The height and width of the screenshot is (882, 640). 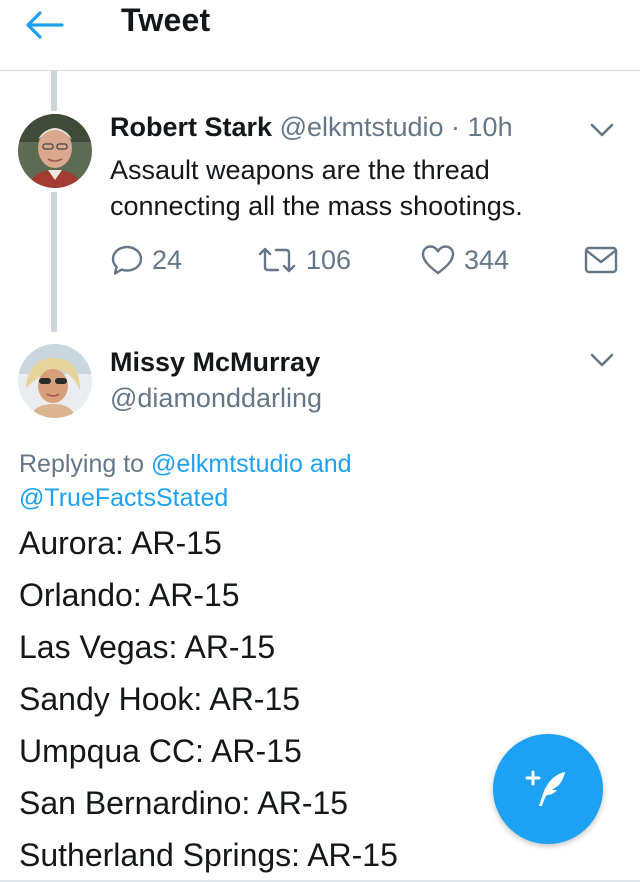 What do you see at coordinates (545, 788) in the screenshot?
I see `compose-quill-icon` at bounding box center [545, 788].